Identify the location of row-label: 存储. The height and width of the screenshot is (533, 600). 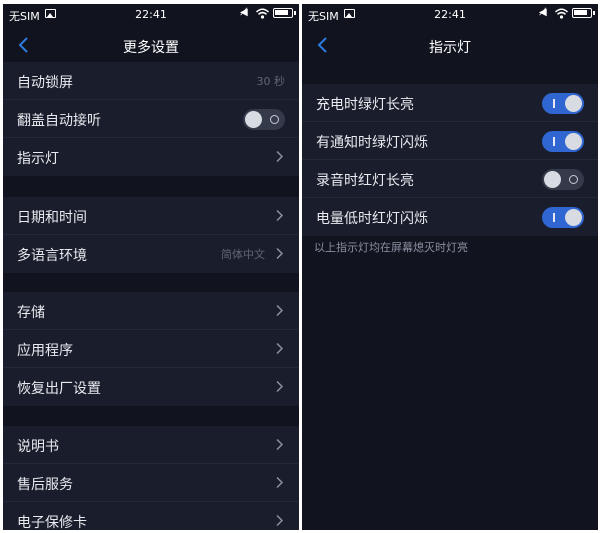
(31, 313).